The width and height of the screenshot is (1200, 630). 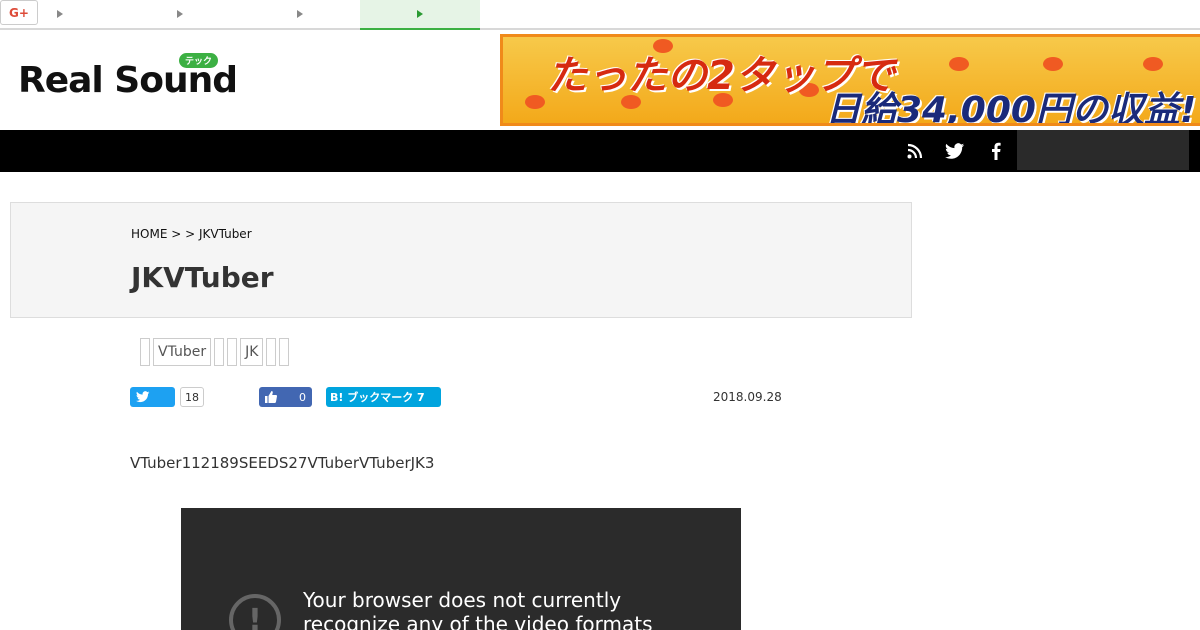 I want to click on facebook-like-count: 0, so click(x=302, y=397).